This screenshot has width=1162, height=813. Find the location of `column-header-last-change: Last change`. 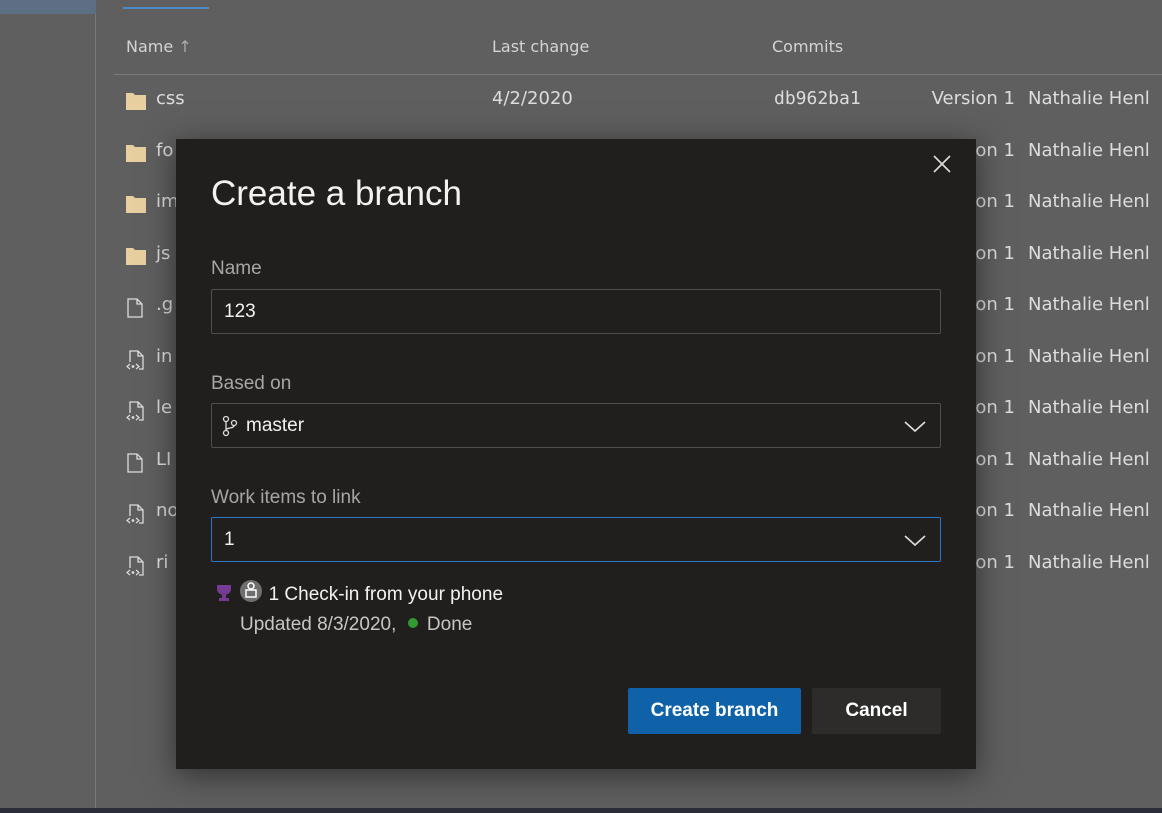

column-header-last-change: Last change is located at coordinates (540, 46).